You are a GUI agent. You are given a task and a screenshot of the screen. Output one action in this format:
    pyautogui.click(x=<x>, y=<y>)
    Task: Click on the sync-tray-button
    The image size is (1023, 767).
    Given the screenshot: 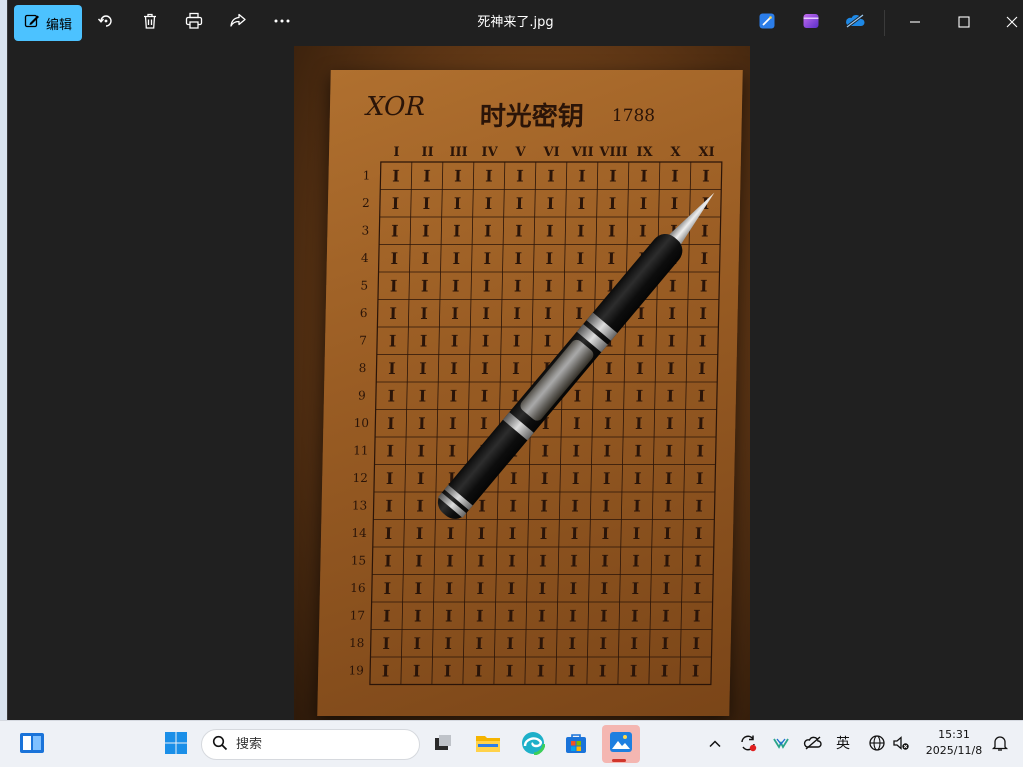 What is the action you would take?
    pyautogui.click(x=748, y=745)
    